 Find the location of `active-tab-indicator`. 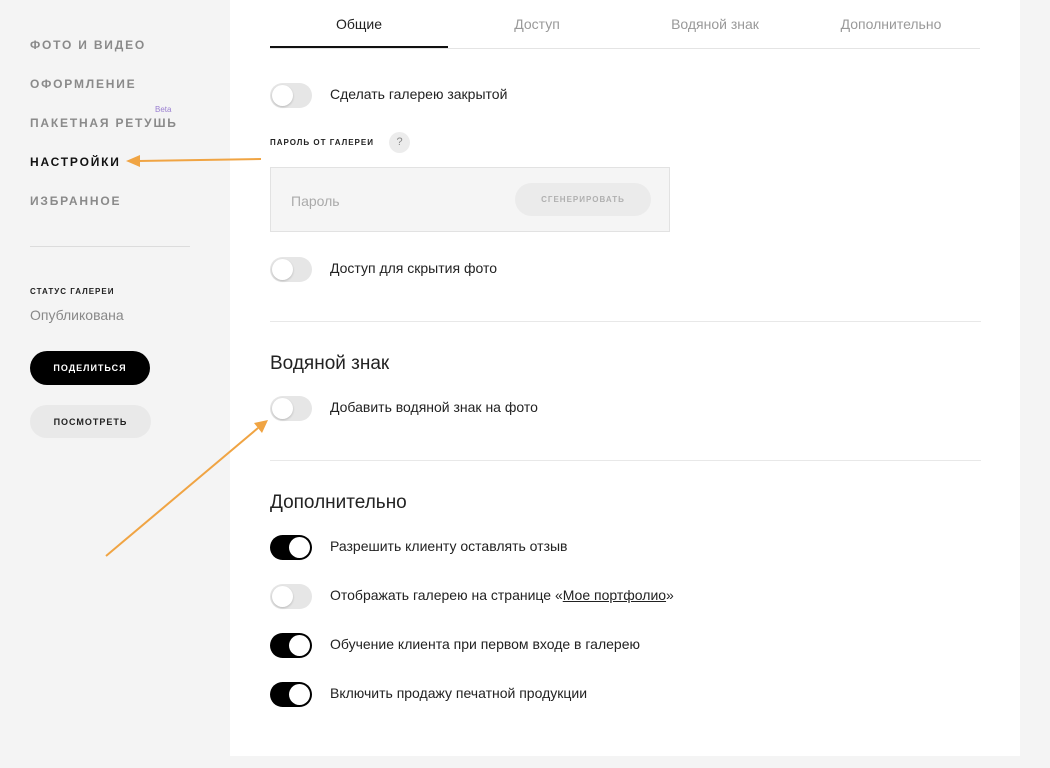

active-tab-indicator is located at coordinates (359, 47).